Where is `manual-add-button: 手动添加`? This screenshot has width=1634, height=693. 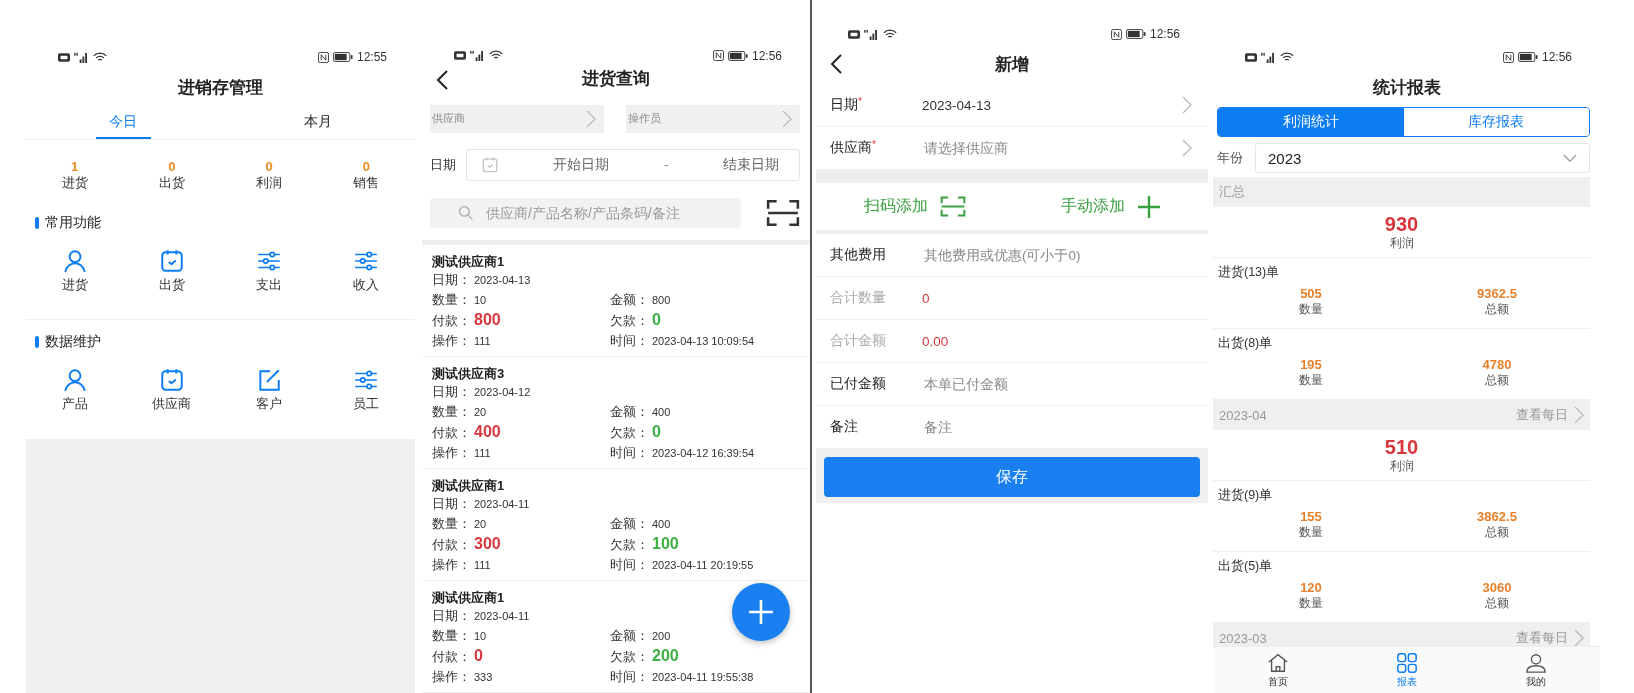
manual-add-button: 手动添加 is located at coordinates (1110, 206).